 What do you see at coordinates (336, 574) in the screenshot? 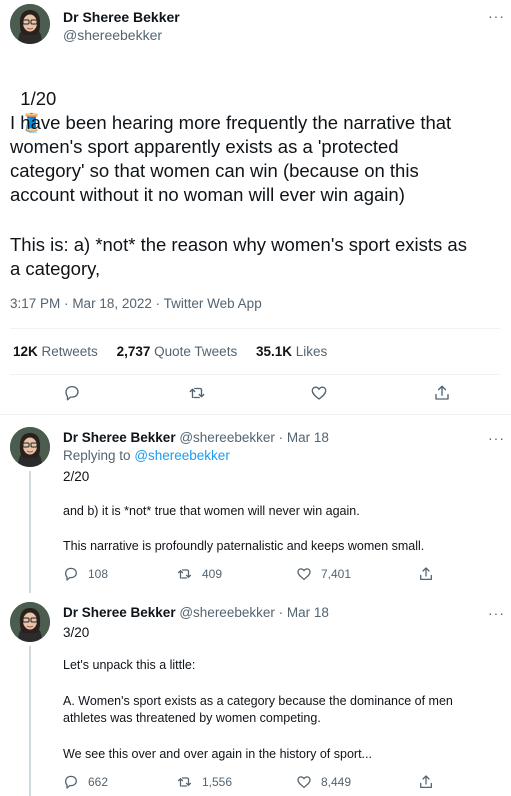
I see `like-count: 7,401` at bounding box center [336, 574].